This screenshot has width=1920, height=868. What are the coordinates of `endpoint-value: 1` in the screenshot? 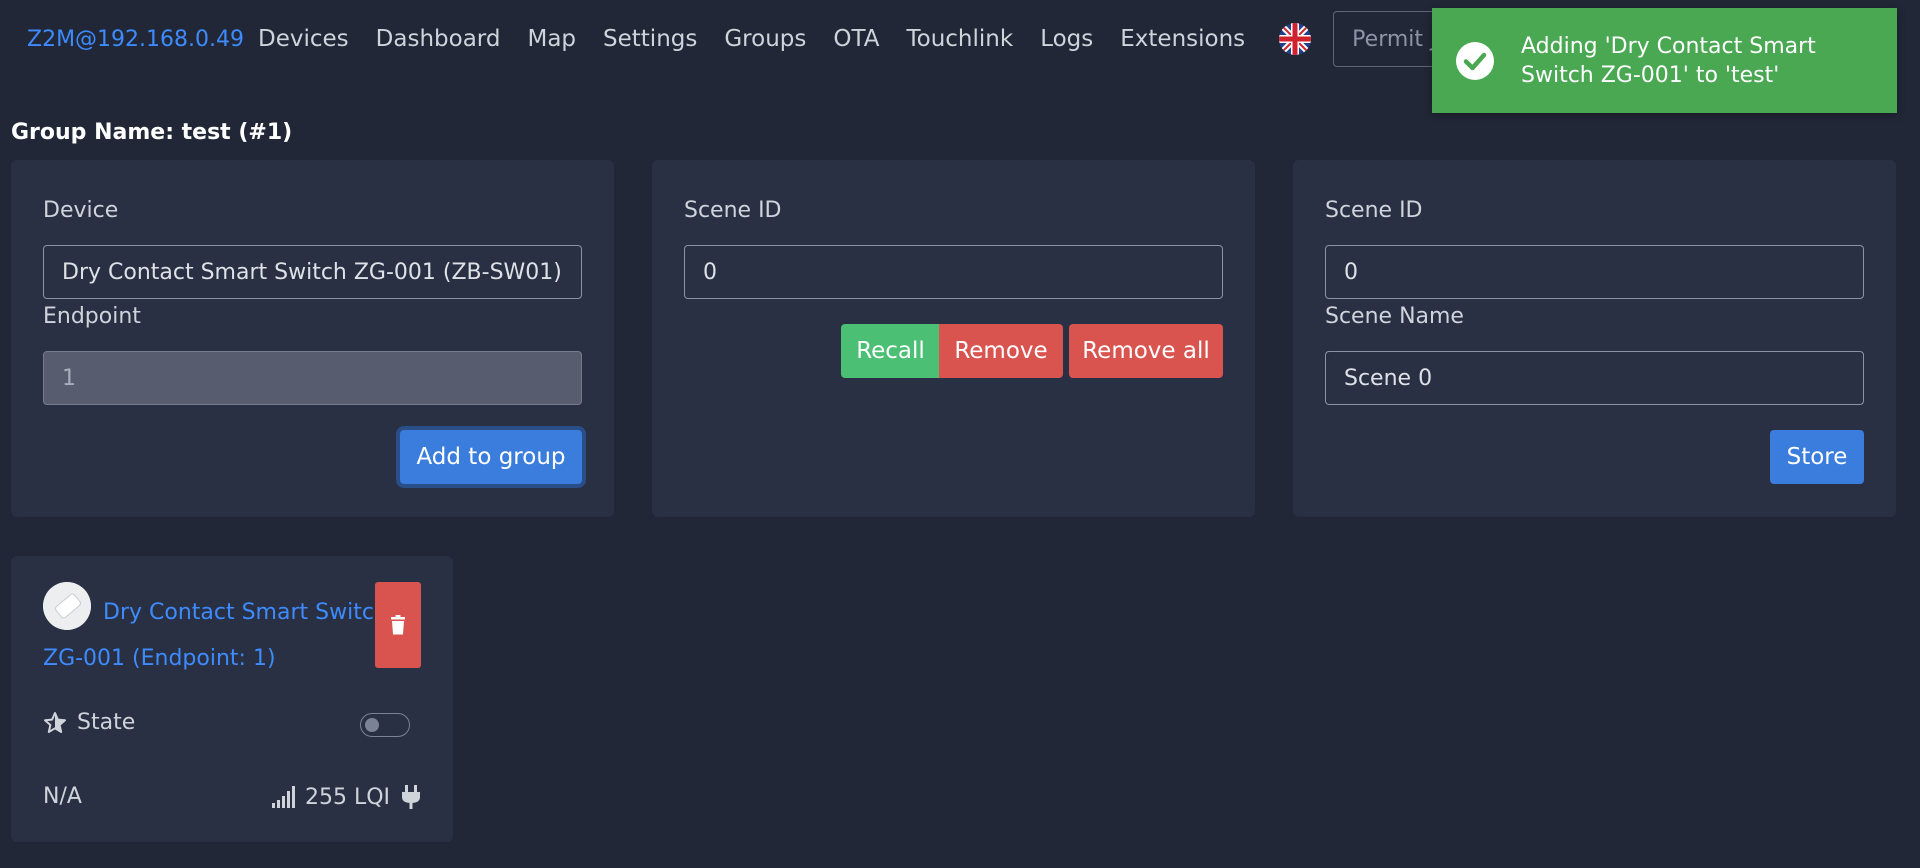 It's located at (69, 378).